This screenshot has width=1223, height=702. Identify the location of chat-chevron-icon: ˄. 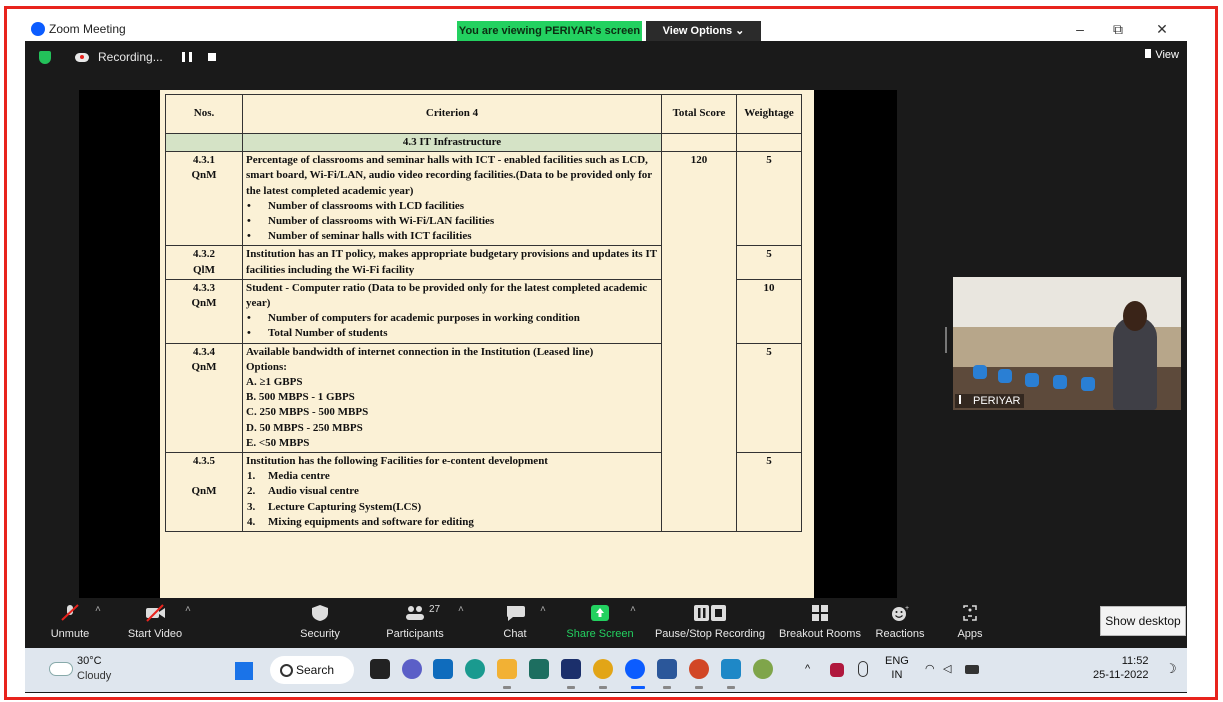
(543, 609).